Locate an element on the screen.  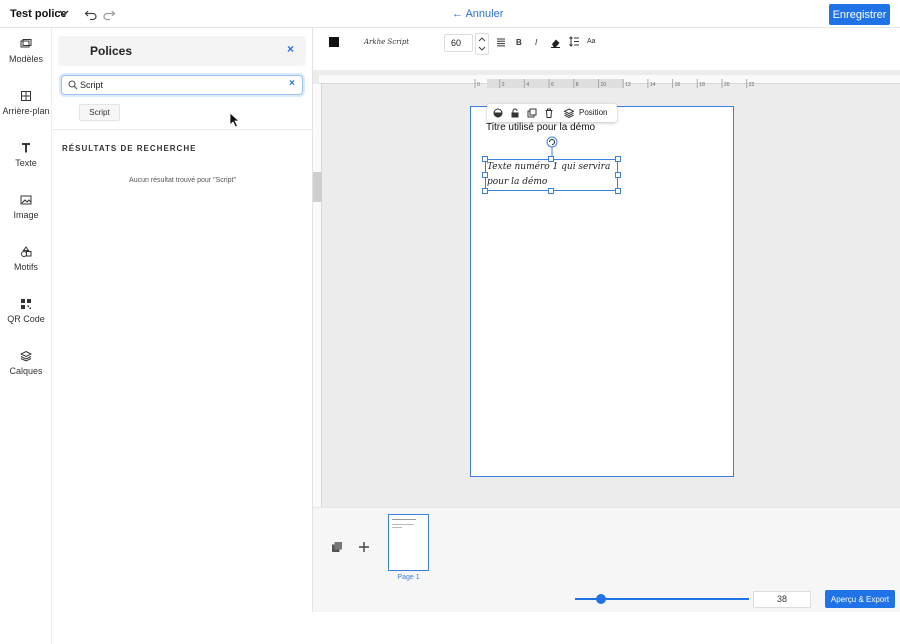
templates-icon is located at coordinates (26, 43).